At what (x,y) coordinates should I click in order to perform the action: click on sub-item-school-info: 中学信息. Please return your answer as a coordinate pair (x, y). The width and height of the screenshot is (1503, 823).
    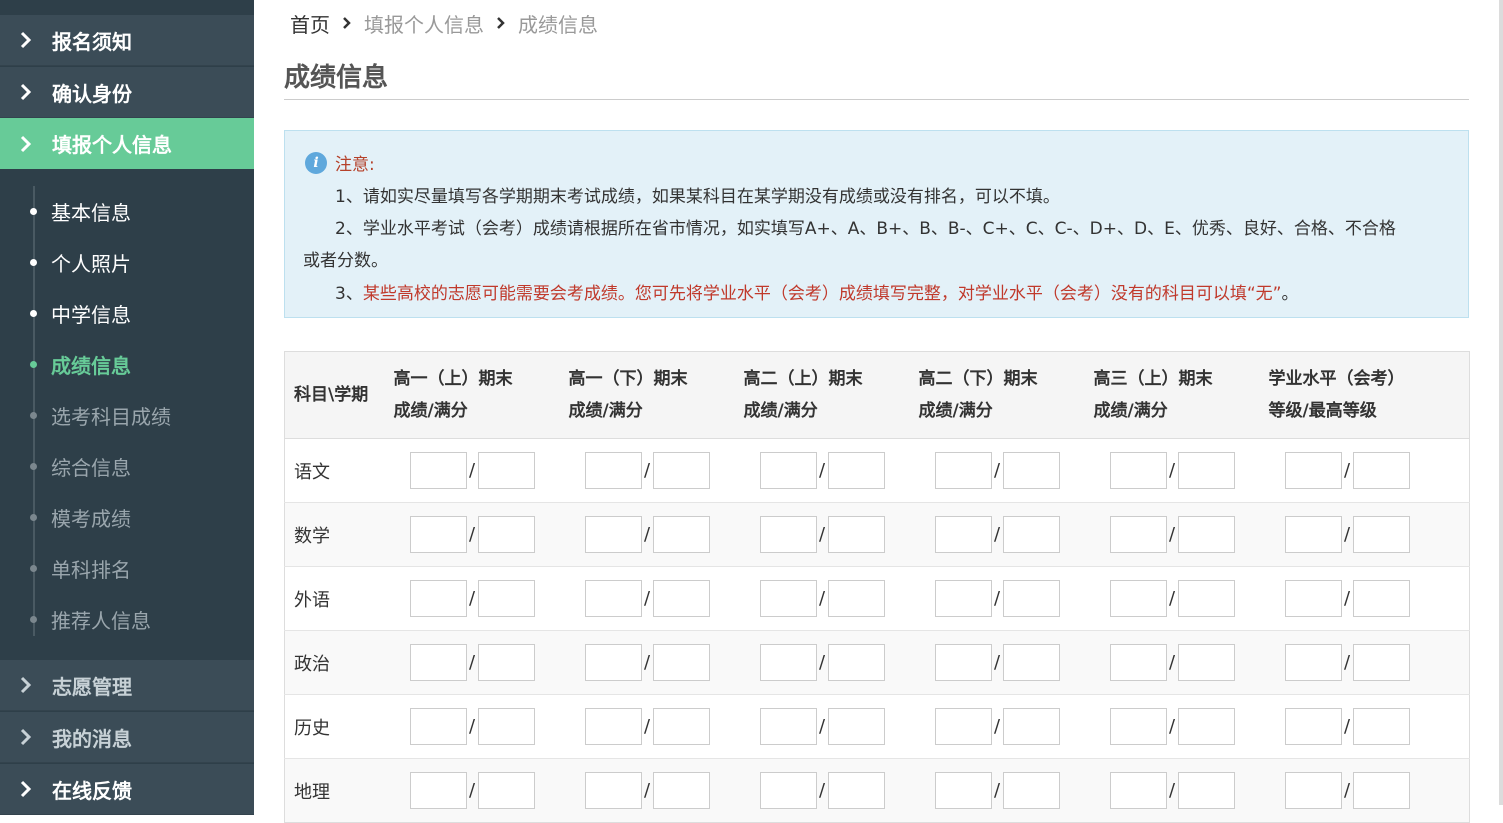
    Looking at the image, I should click on (127, 313).